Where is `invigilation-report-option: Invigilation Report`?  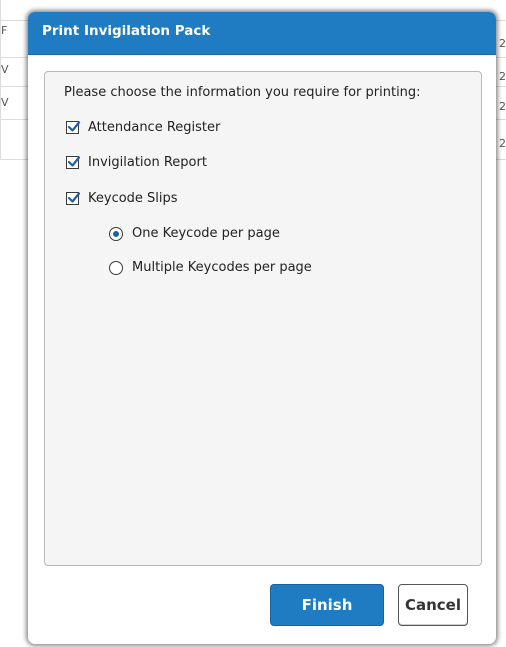 invigilation-report-option: Invigilation Report is located at coordinates (136, 162).